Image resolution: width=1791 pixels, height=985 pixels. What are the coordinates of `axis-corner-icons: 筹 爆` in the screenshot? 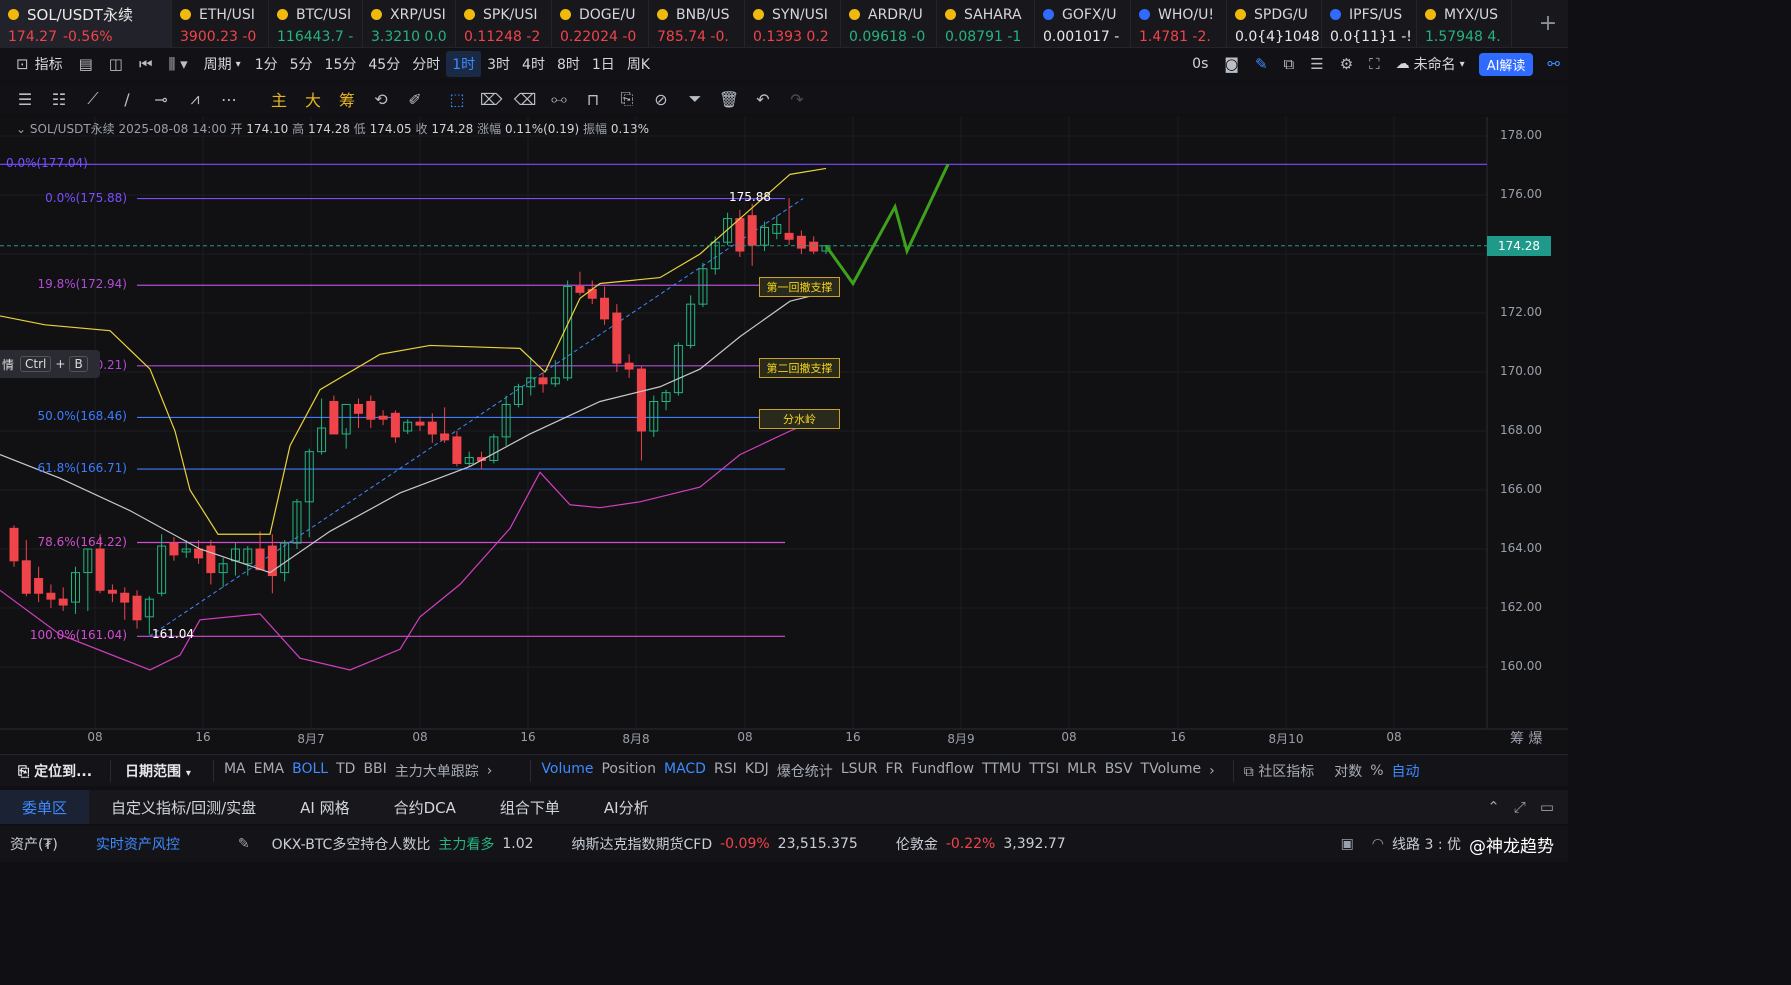 It's located at (1526, 738).